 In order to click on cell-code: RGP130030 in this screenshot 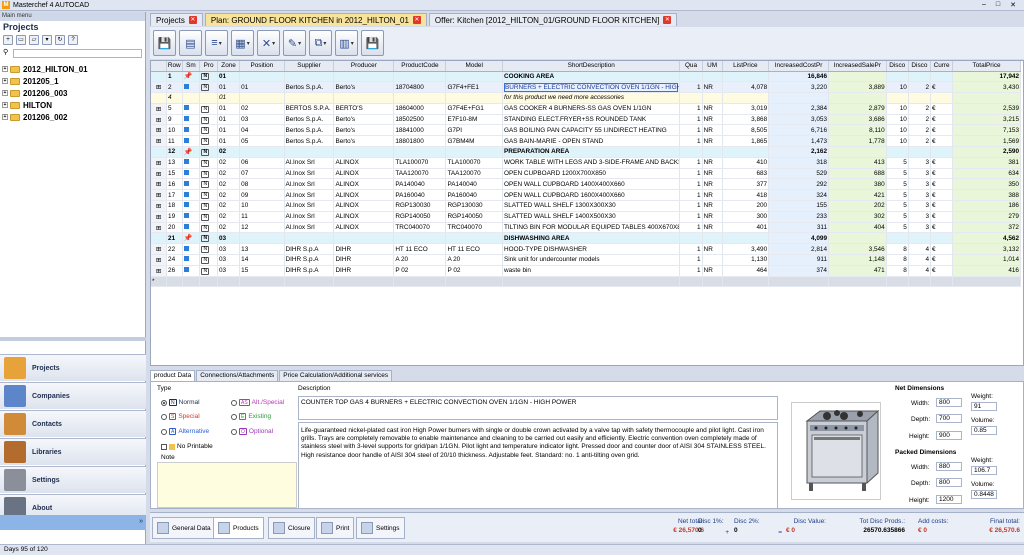, I will do `click(420, 206)`.